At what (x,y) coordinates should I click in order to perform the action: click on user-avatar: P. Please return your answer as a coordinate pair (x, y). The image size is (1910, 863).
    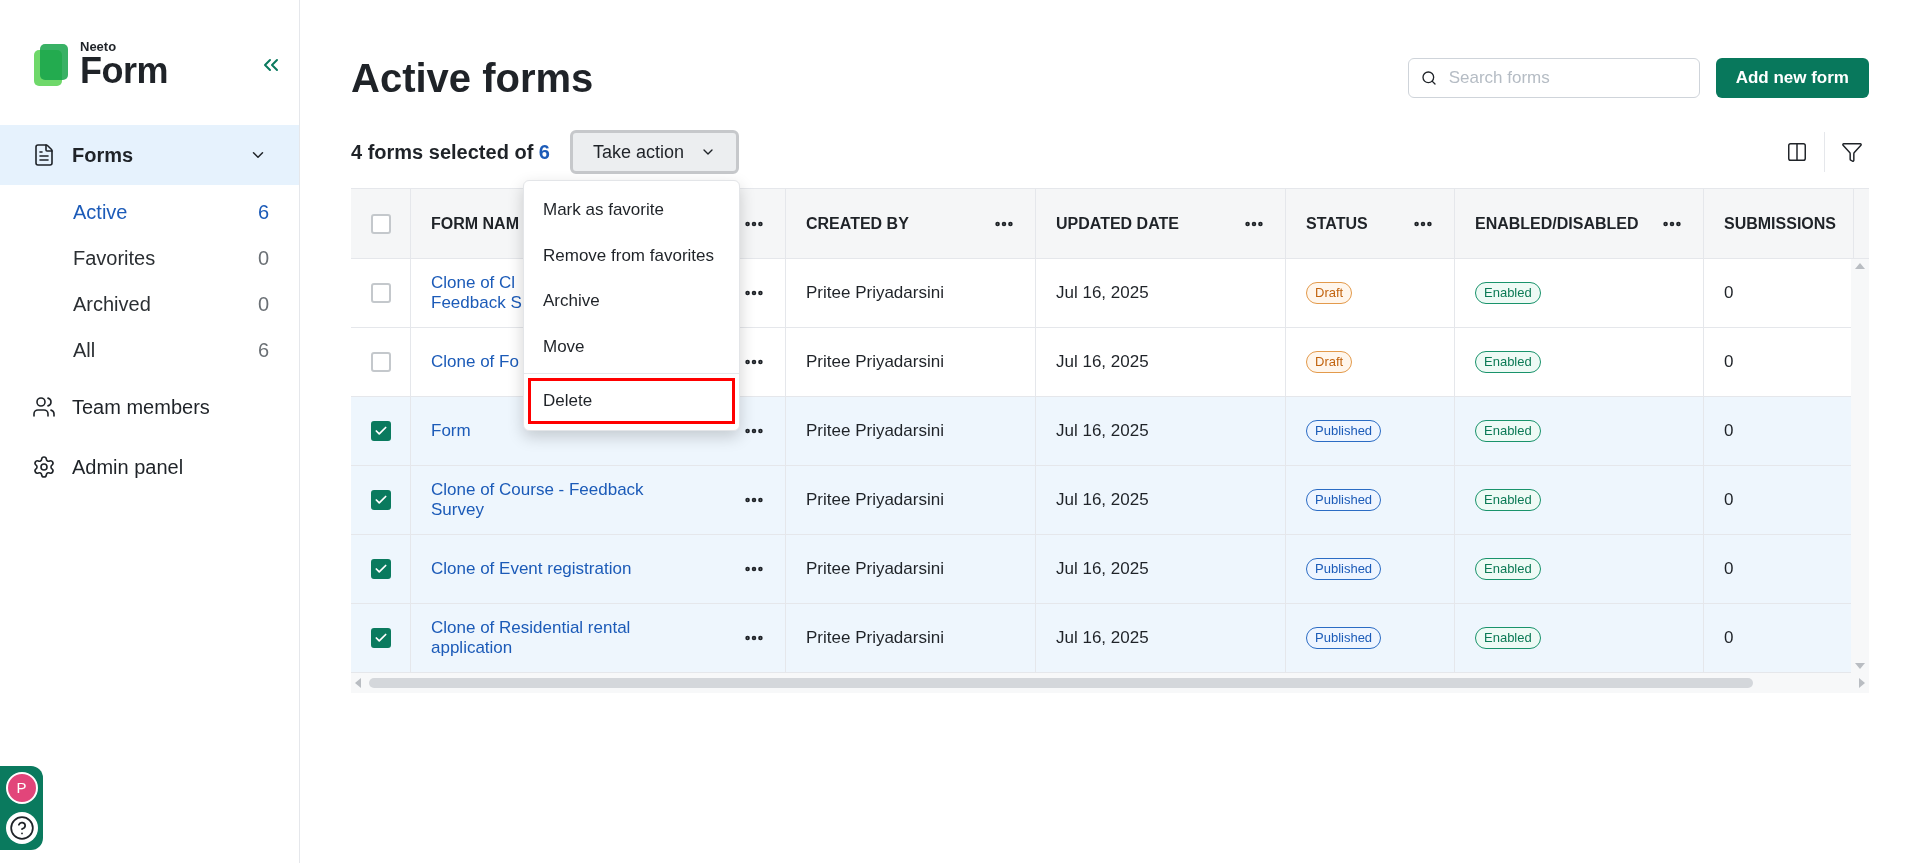
    Looking at the image, I should click on (21, 788).